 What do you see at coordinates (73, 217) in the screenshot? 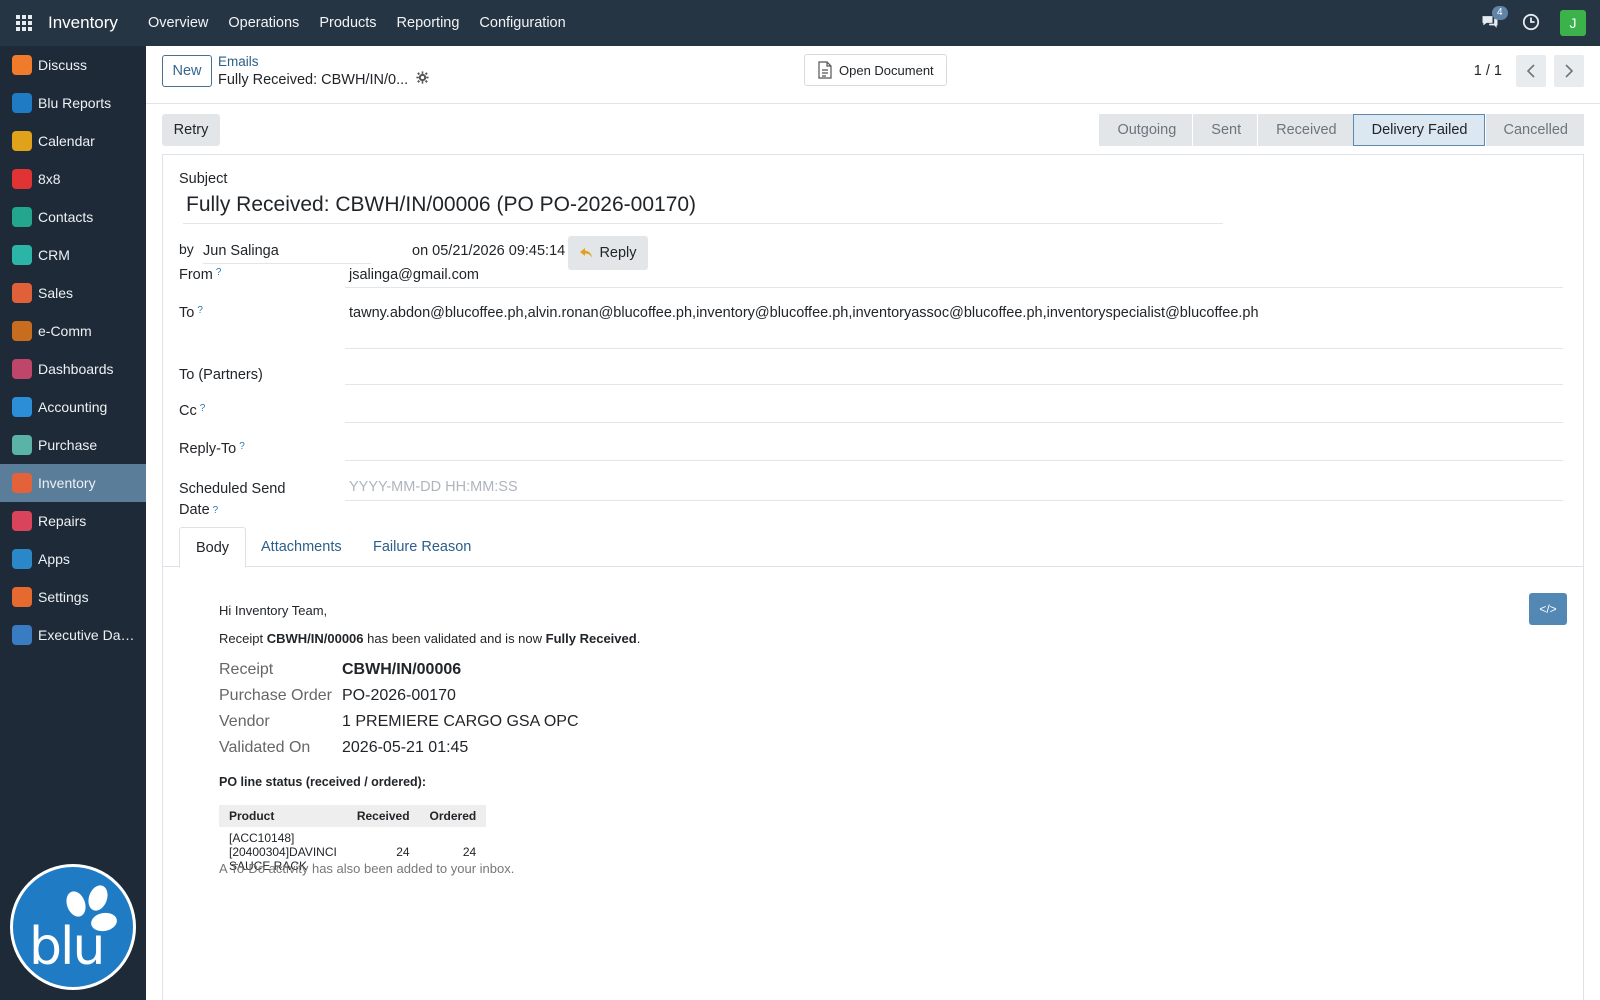
I see `sidebar-item-contacts: Contacts` at bounding box center [73, 217].